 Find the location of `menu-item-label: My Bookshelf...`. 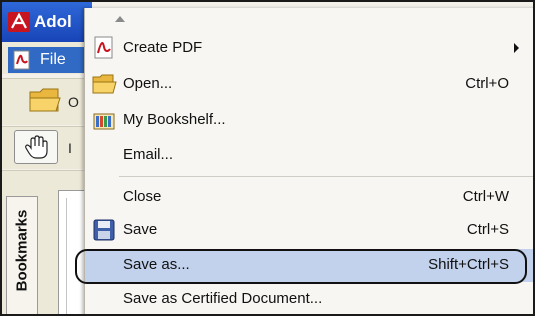

menu-item-label: My Bookshelf... is located at coordinates (174, 119).